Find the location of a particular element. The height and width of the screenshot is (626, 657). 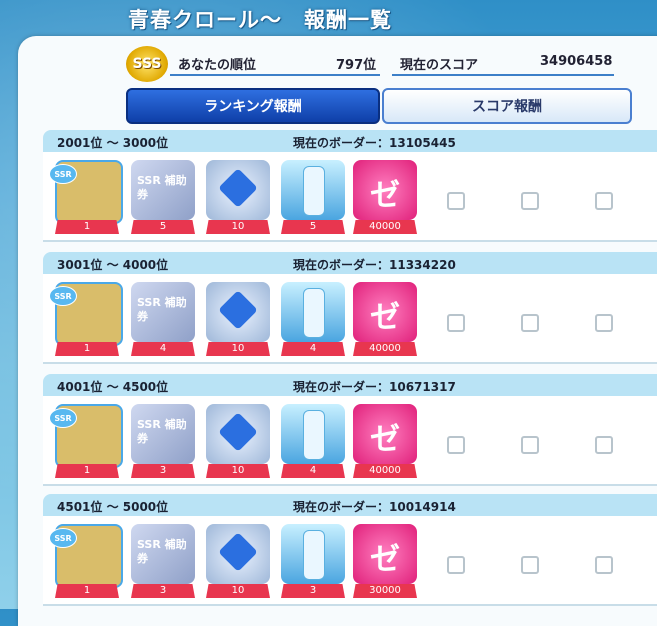

tier-border: 現在のボーダー：10671317 is located at coordinates (374, 387).